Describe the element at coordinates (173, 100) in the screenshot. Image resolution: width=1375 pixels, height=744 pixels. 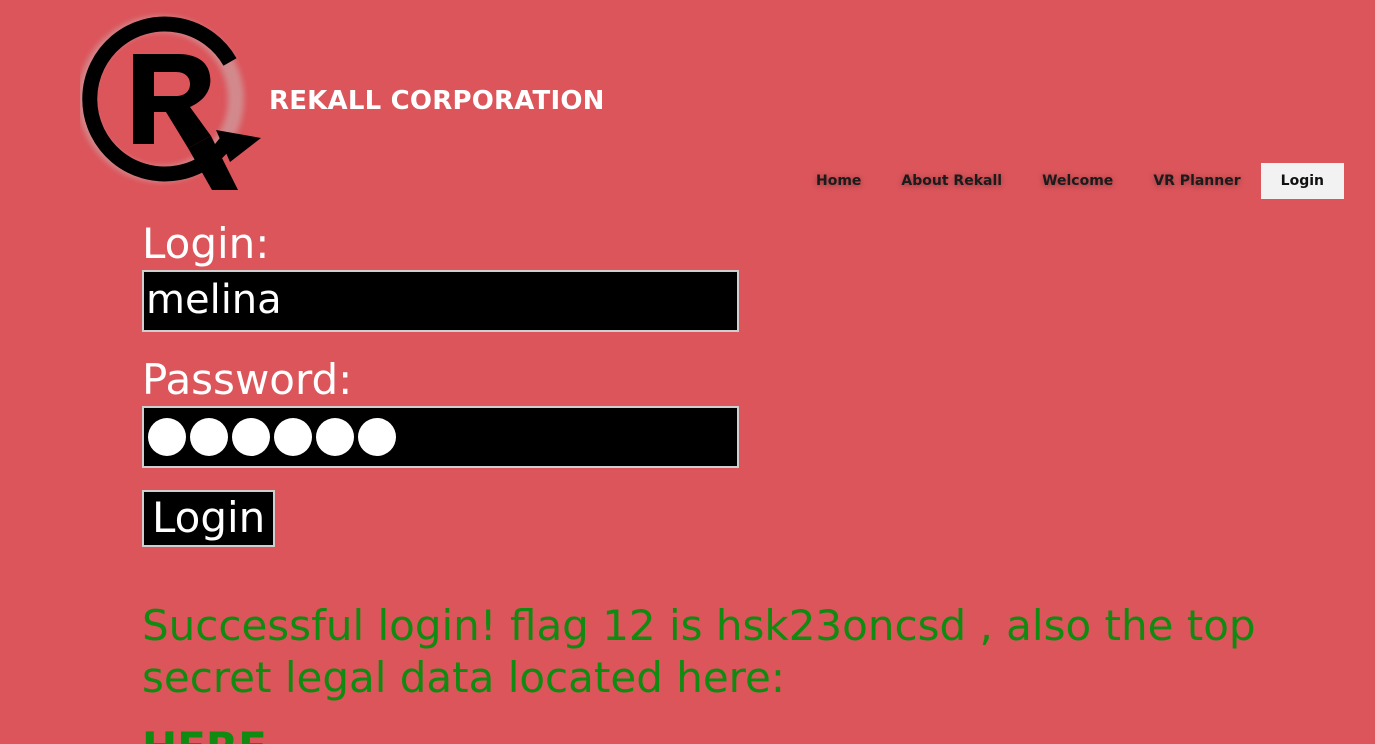
I see `rekall-logo-icon` at that location.